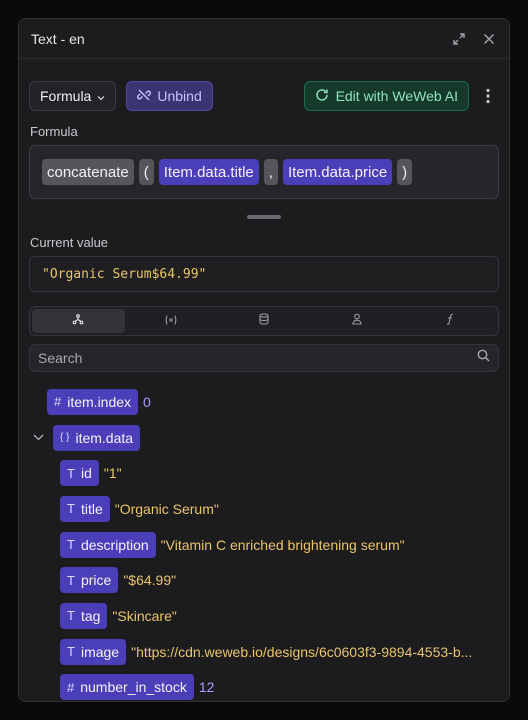 The image size is (528, 720). I want to click on current-value-text: "Organic Serum$64.99", so click(124, 274).